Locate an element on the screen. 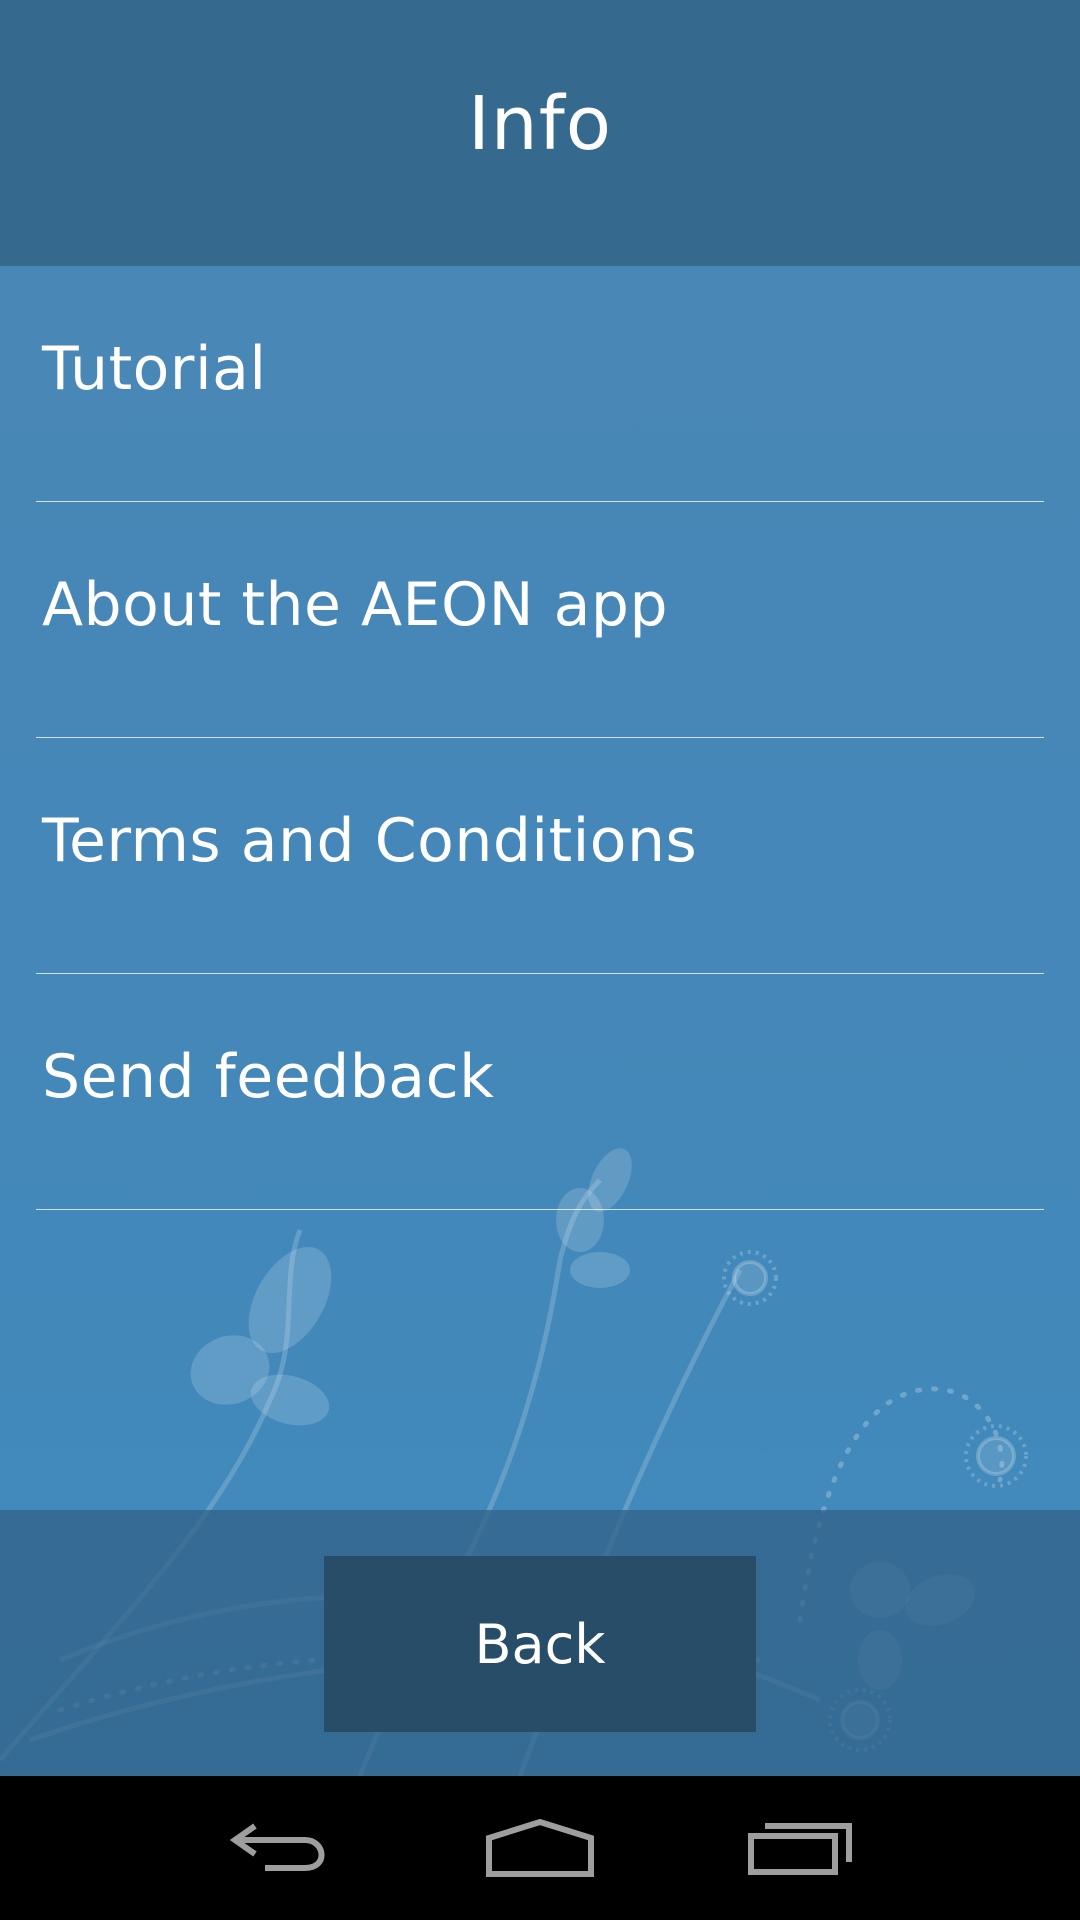  nav-back-button is located at coordinates (280, 1848).